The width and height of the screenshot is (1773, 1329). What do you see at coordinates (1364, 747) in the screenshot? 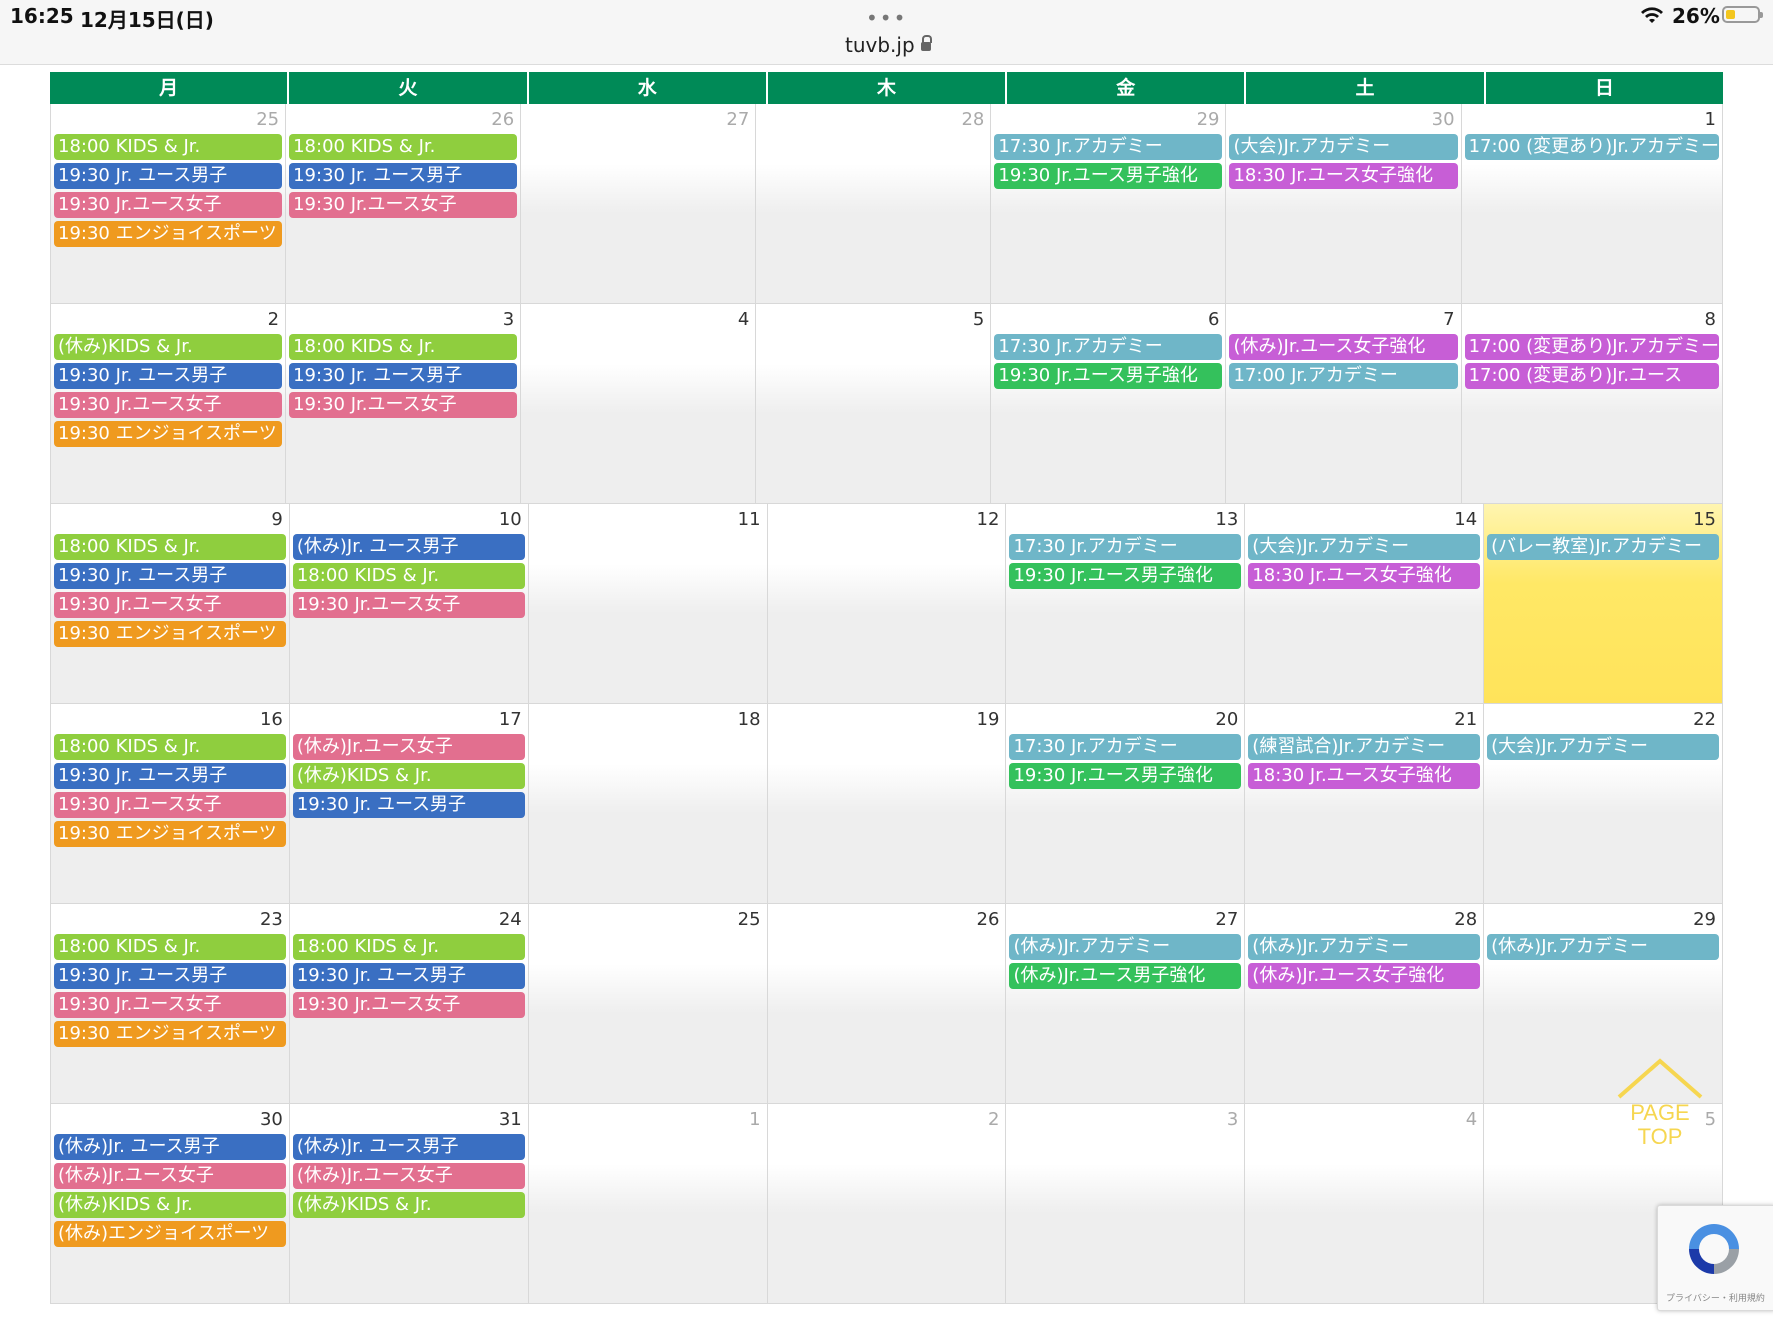
I see `event-item: (練習試合)Jr.アカデミー` at bounding box center [1364, 747].